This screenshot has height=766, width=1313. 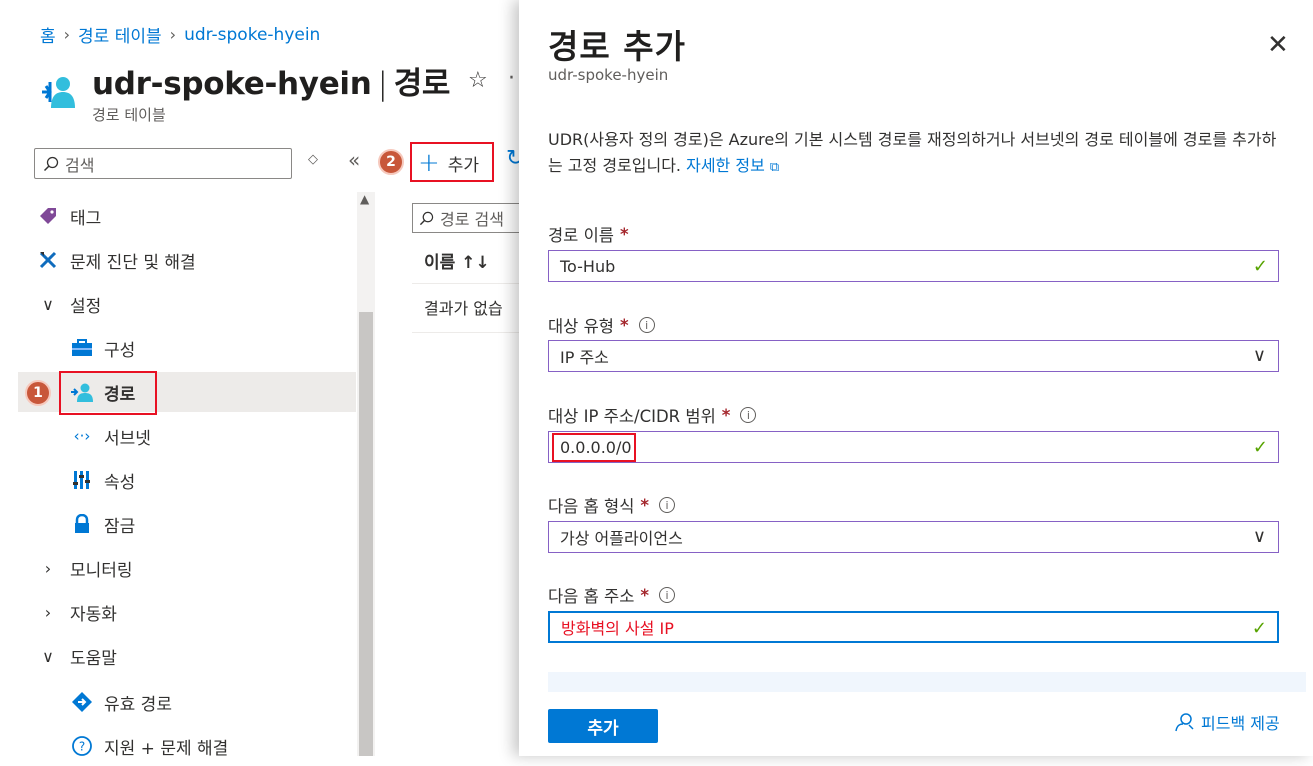 What do you see at coordinates (166, 748) in the screenshot?
I see `sidebar-item-label: 지원 + 문제 해결` at bounding box center [166, 748].